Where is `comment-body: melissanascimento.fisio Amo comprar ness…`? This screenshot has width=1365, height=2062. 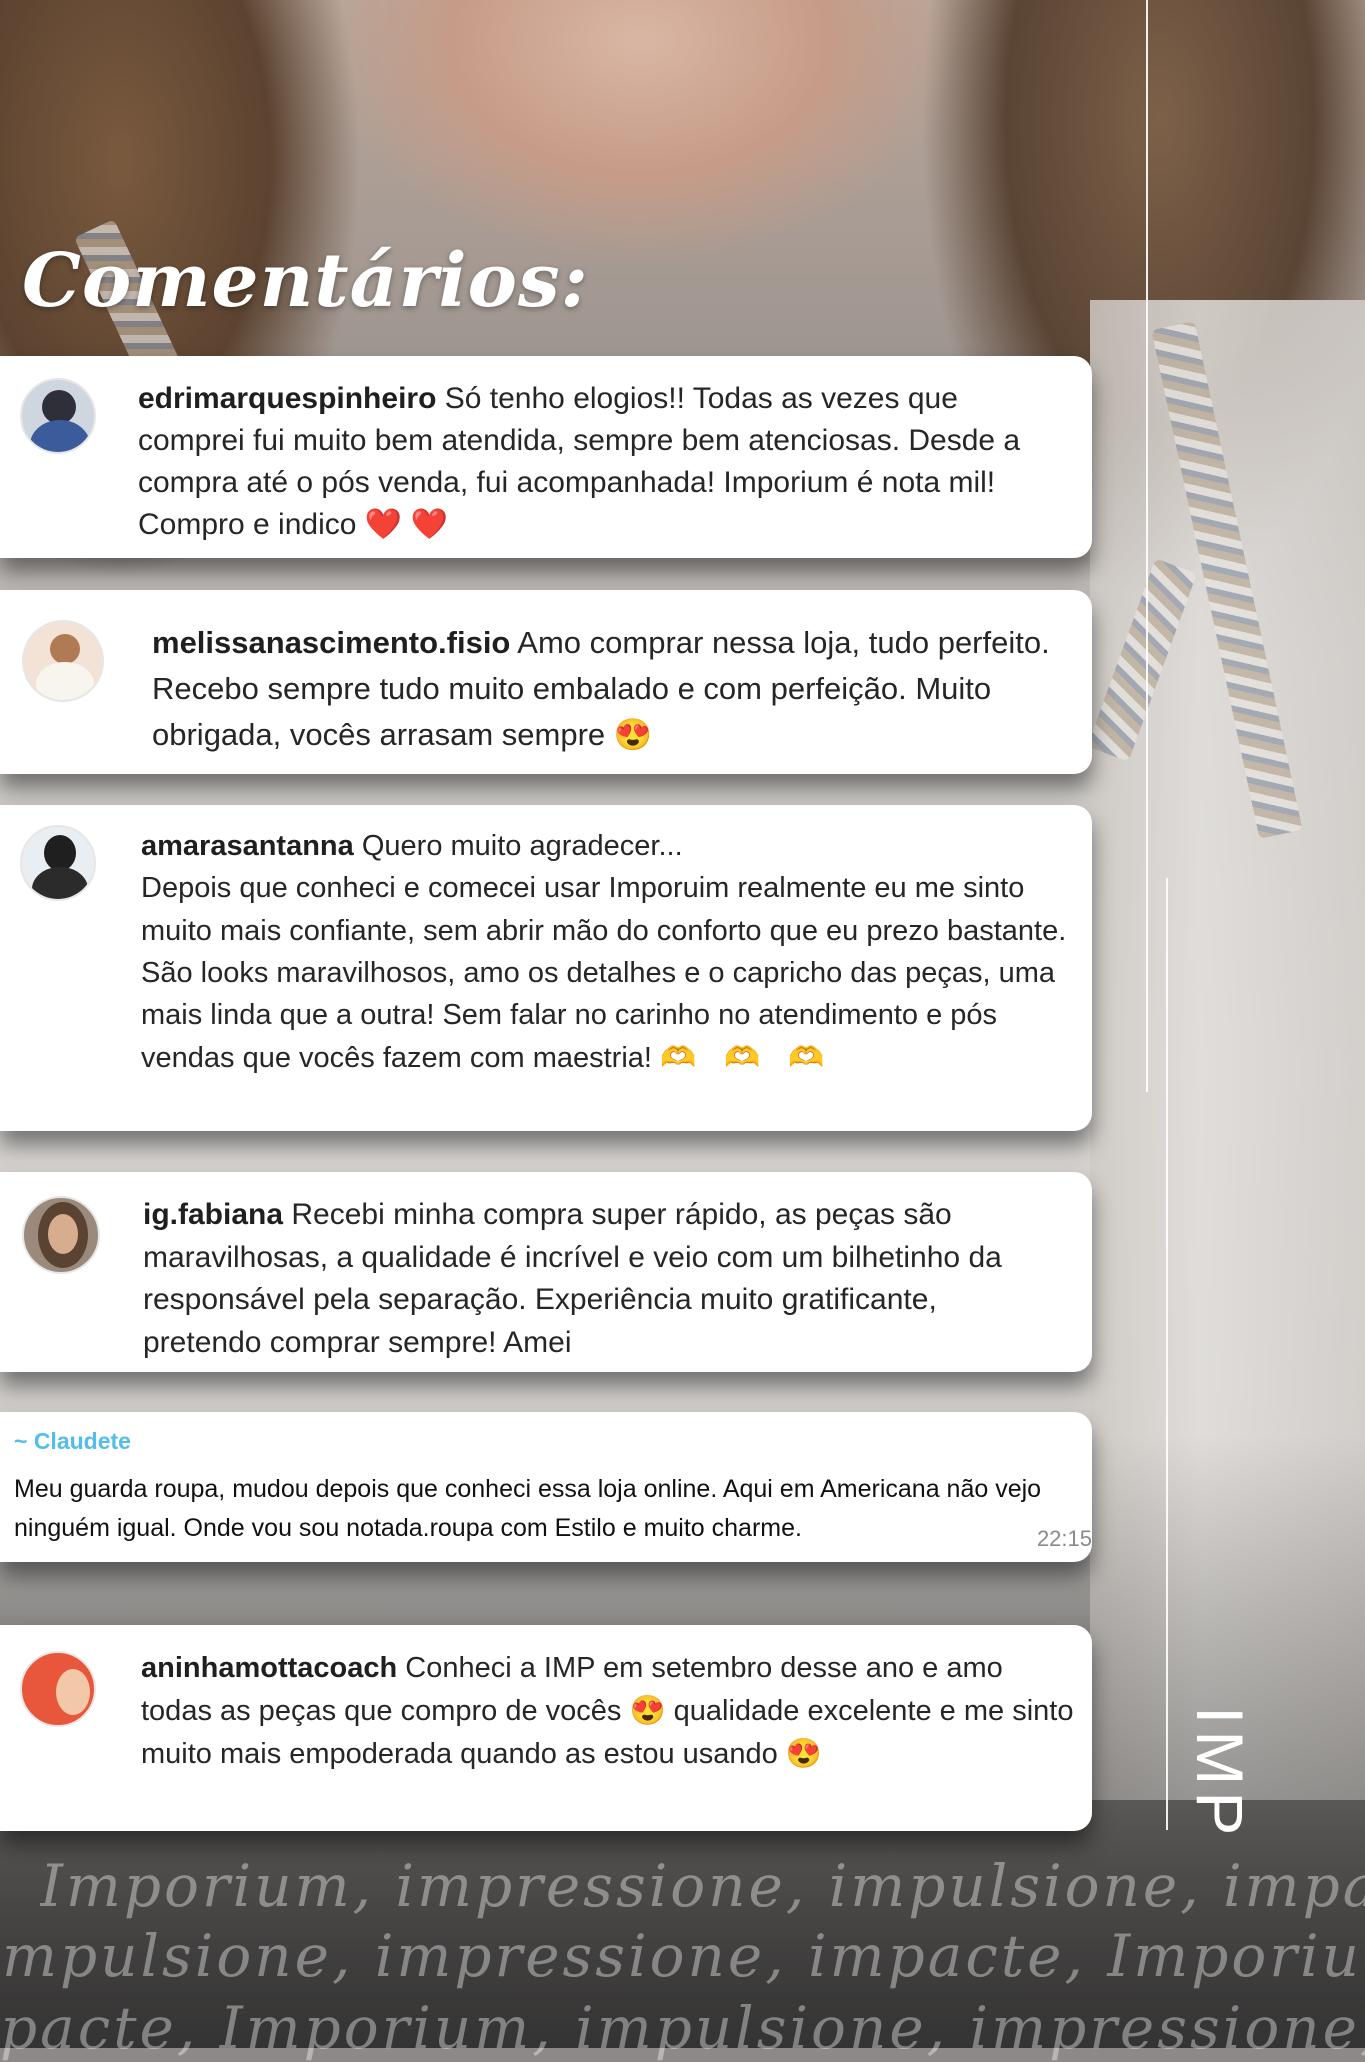
comment-body: melissanascimento.fisio Amo comprar ness… is located at coordinates (602, 689).